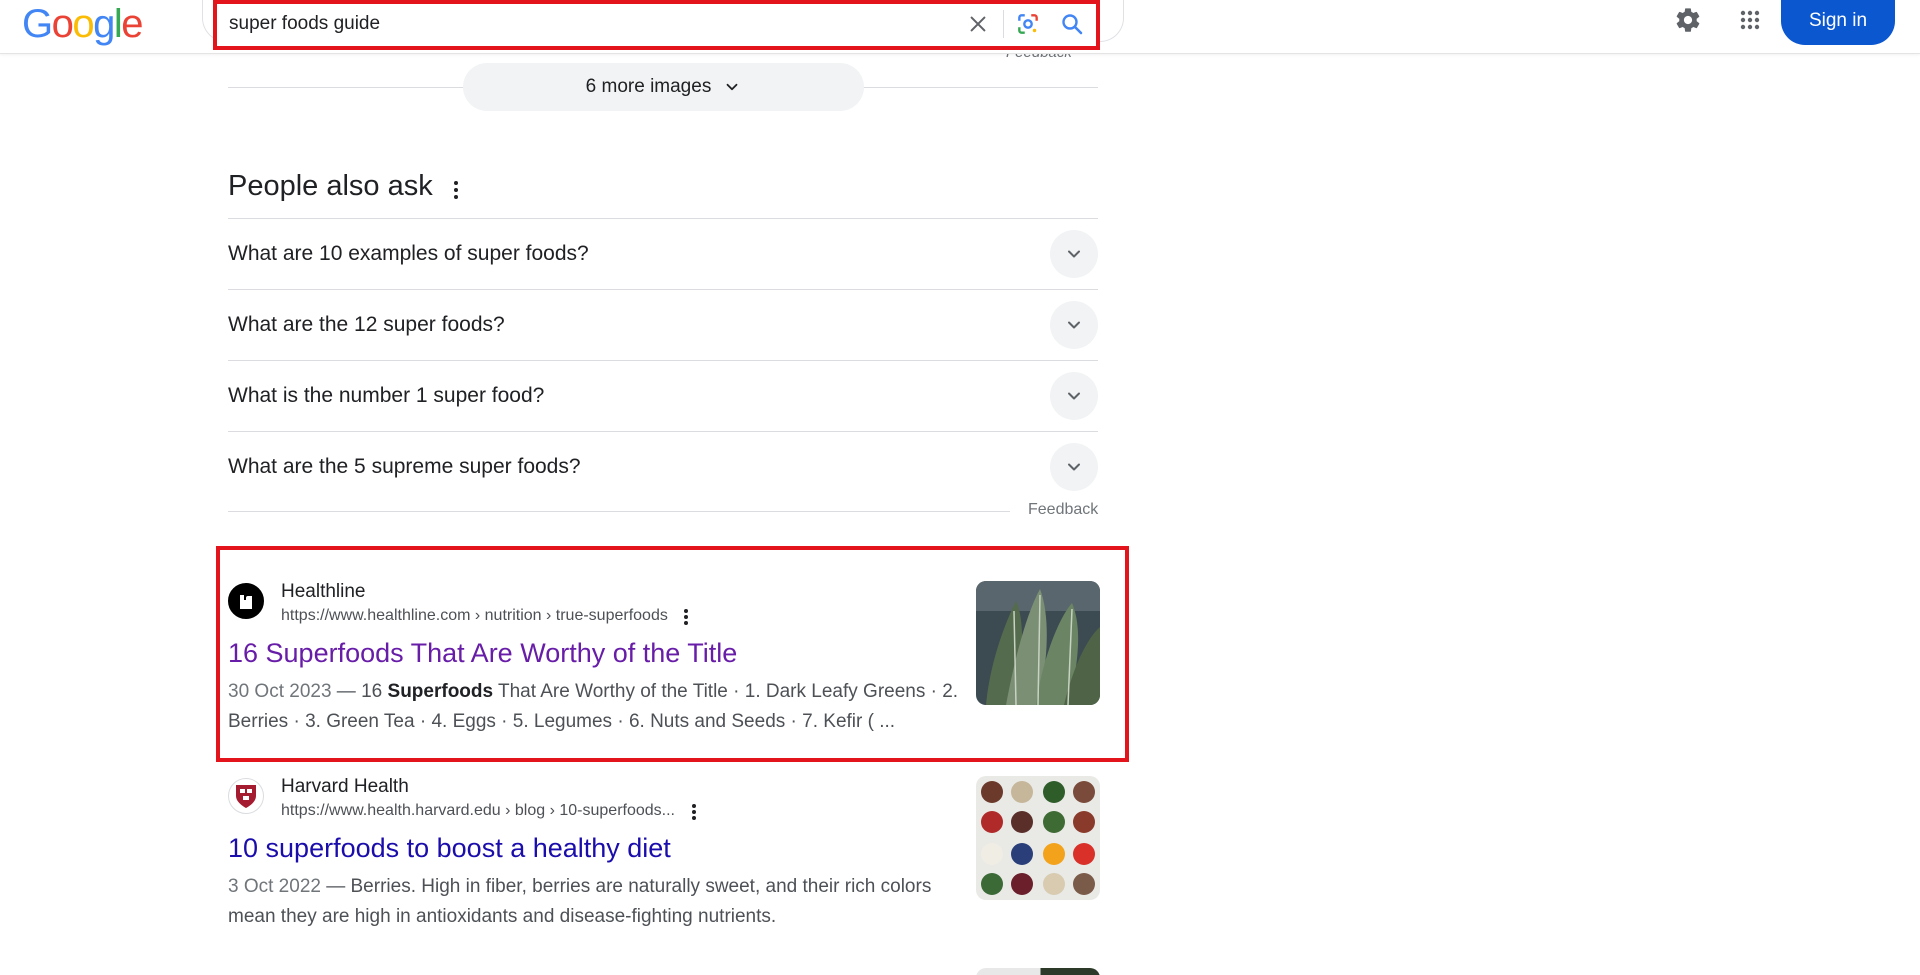 The height and width of the screenshot is (975, 1920). Describe the element at coordinates (345, 787) in the screenshot. I see `result-site-name: Harvard Health` at that location.